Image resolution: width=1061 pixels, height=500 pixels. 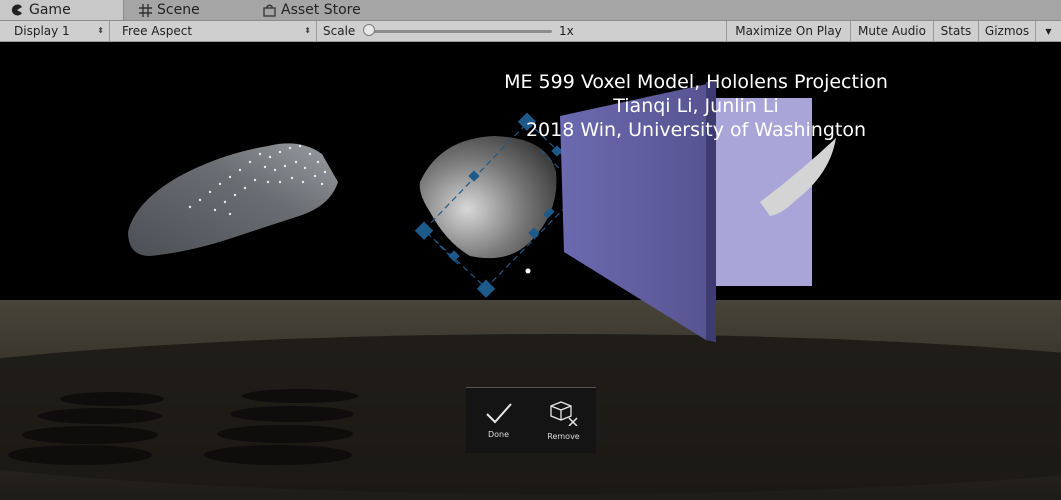 What do you see at coordinates (215, 31) in the screenshot?
I see `aspect-dropdown: Free Aspect ⬍` at bounding box center [215, 31].